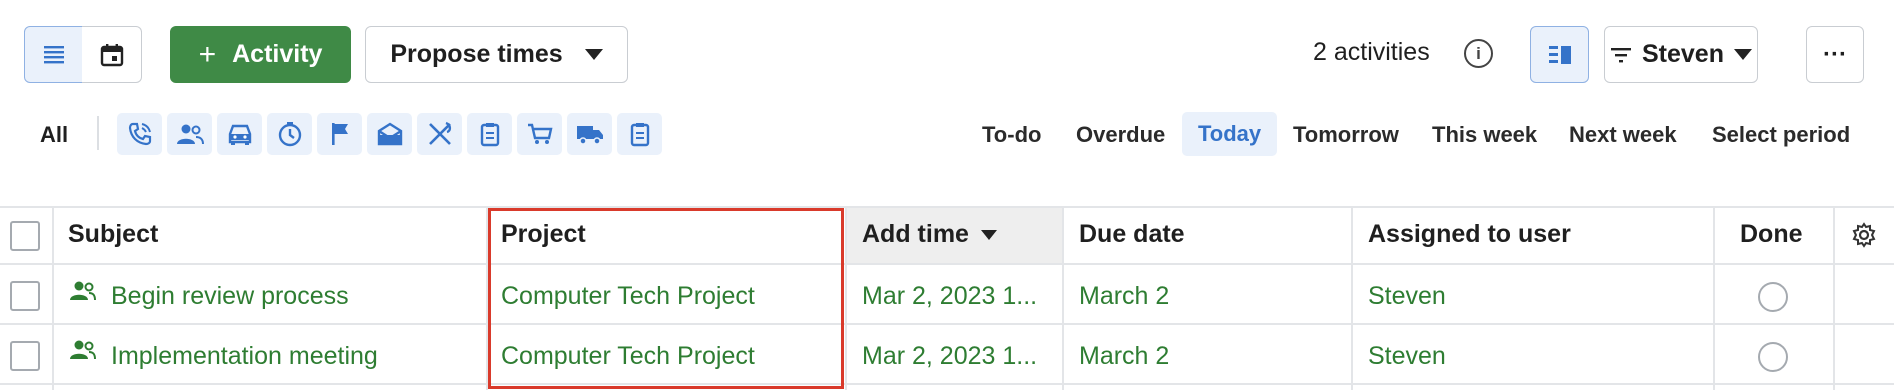 The width and height of the screenshot is (1894, 390). What do you see at coordinates (54, 135) in the screenshot?
I see `filter-all: All` at bounding box center [54, 135].